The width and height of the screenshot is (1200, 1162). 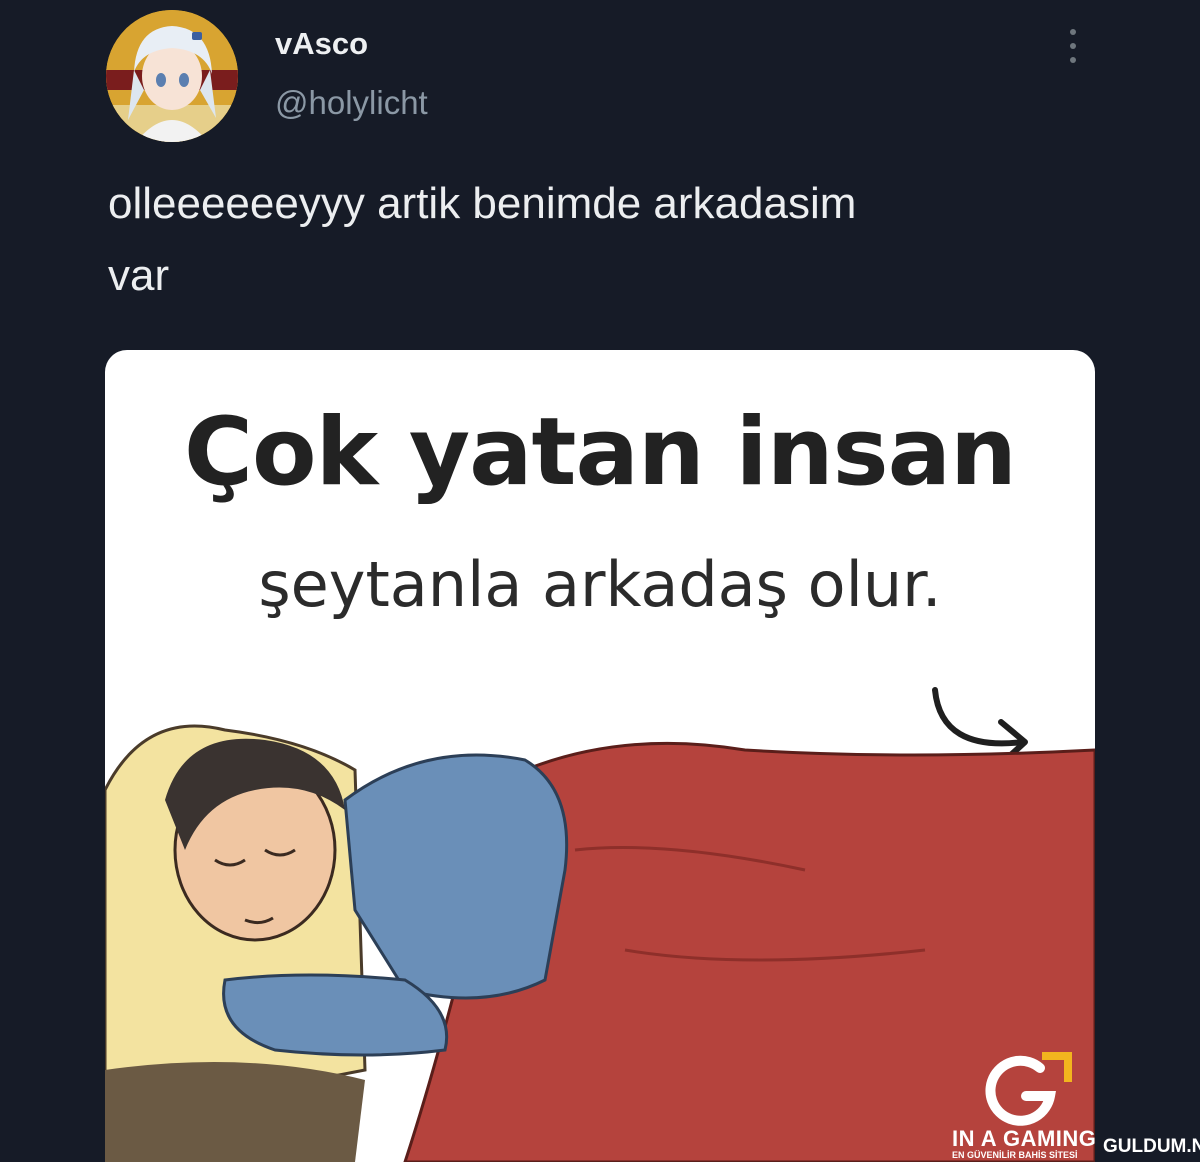 I want to click on watermark-site: GULDUM.NET, so click(x=1151, y=1146).